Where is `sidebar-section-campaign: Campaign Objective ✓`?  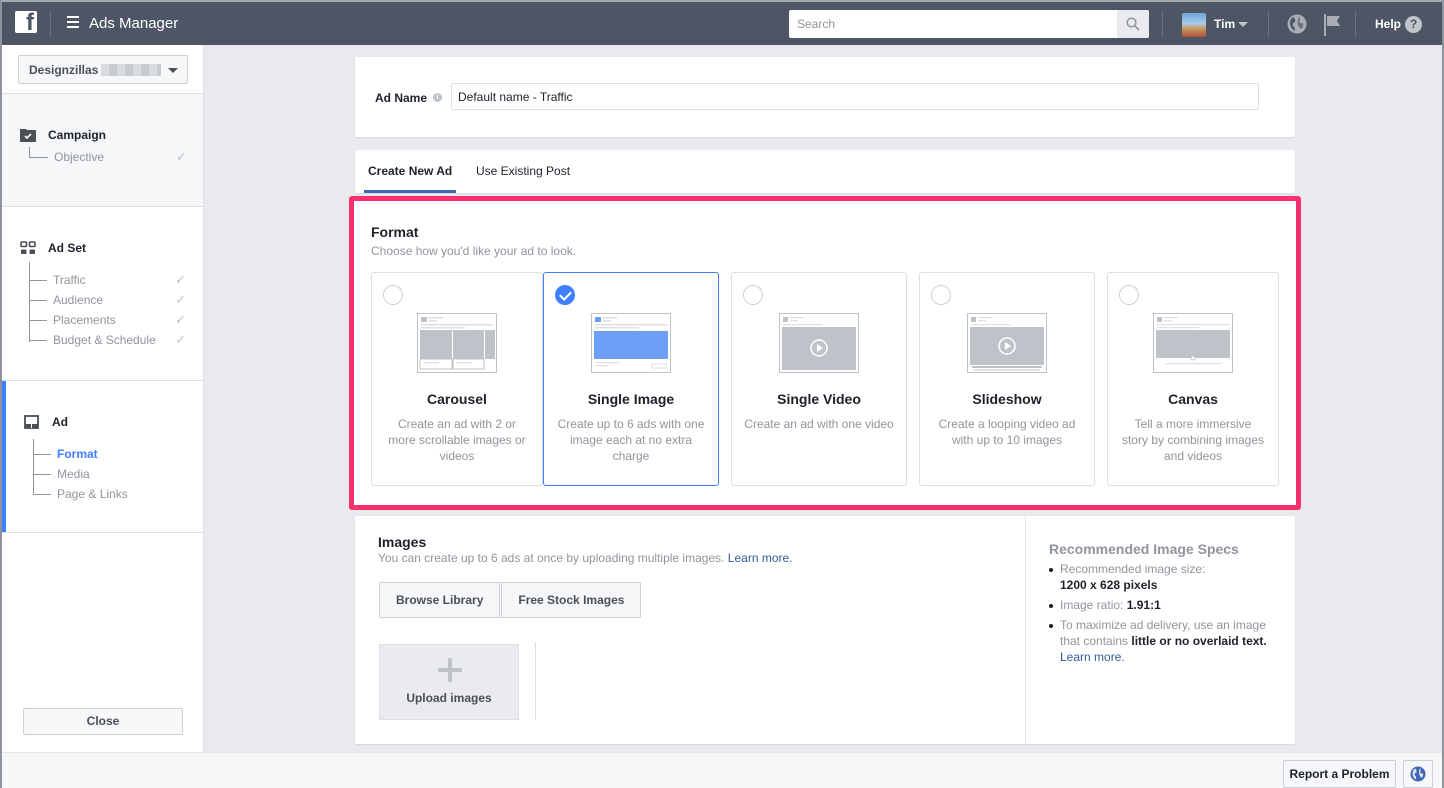 sidebar-section-campaign: Campaign Objective ✓ is located at coordinates (102, 149).